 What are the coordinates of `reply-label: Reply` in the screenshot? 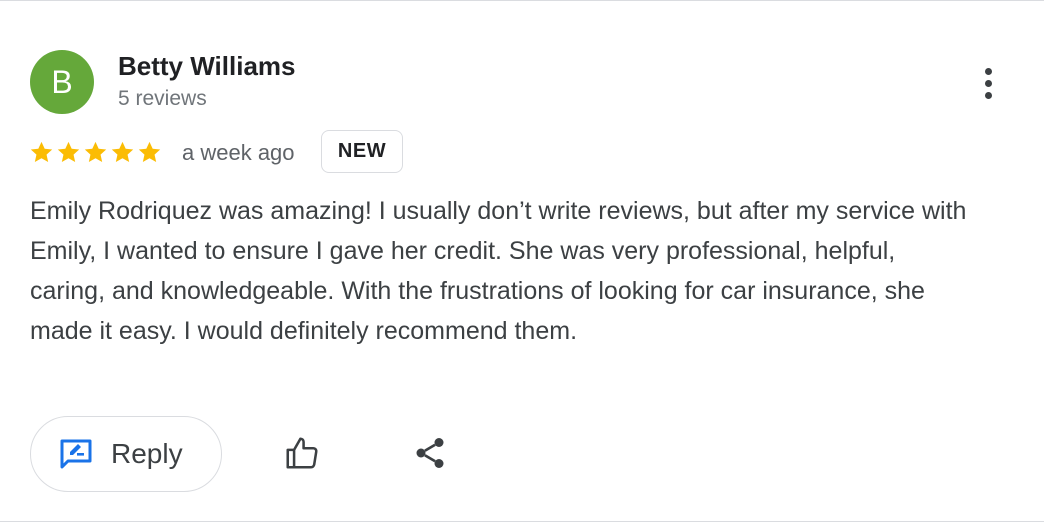 It's located at (147, 453).